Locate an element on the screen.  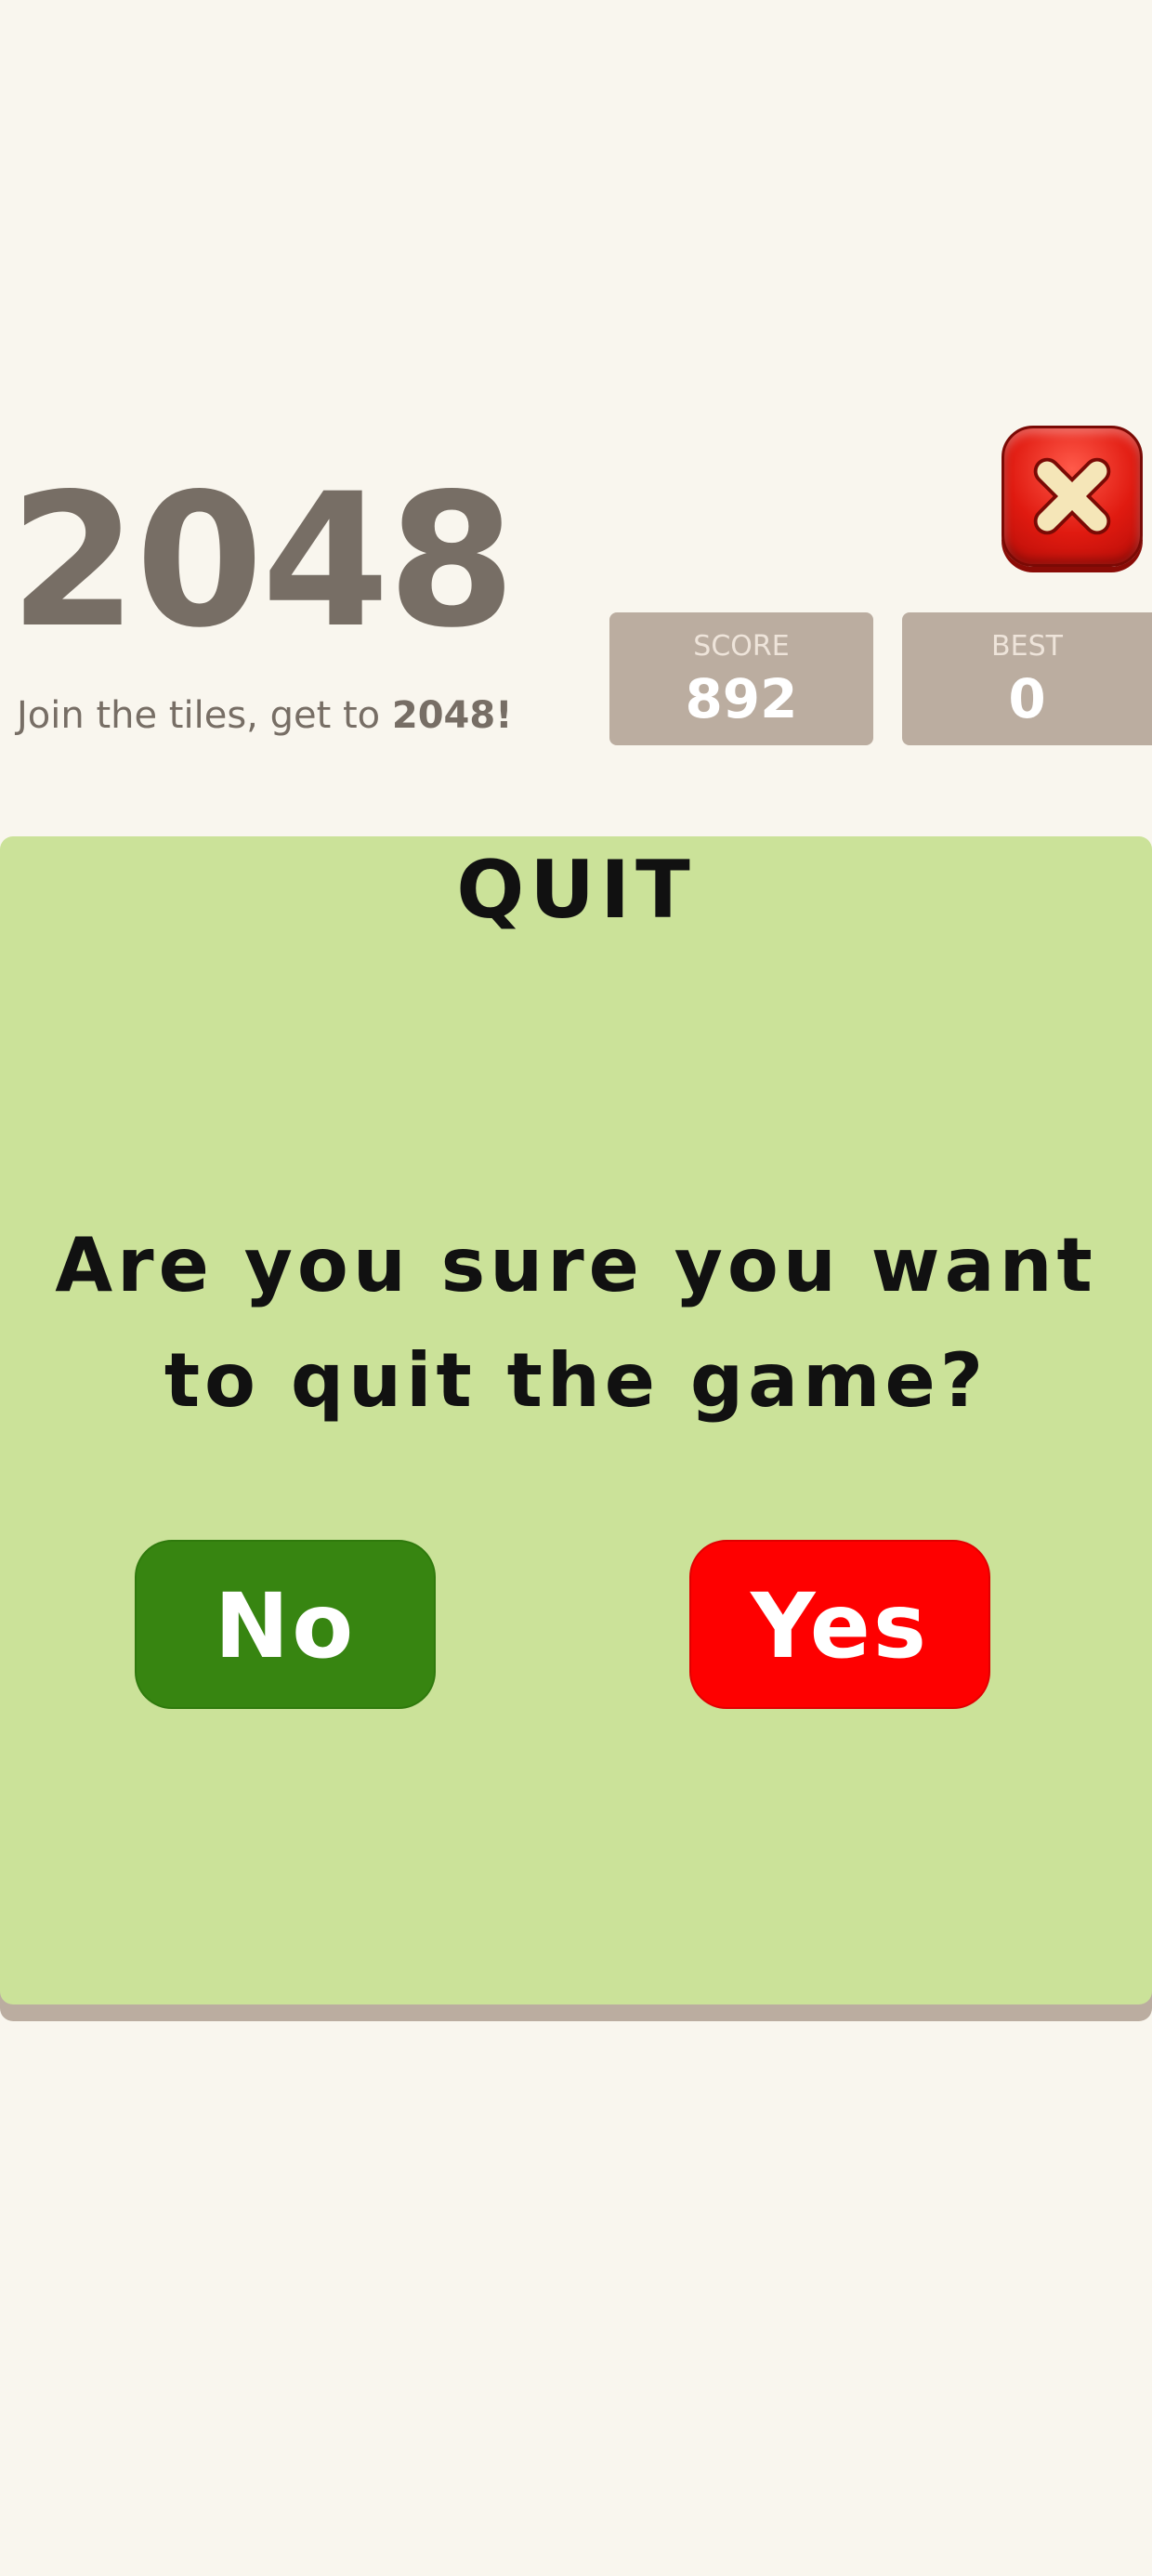
score-box: SCORE 892 is located at coordinates (741, 678).